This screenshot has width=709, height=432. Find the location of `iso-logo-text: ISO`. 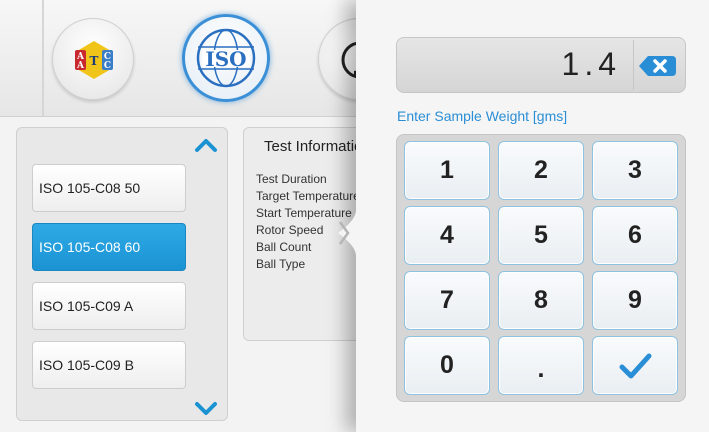

iso-logo-text: ISO is located at coordinates (225, 59).